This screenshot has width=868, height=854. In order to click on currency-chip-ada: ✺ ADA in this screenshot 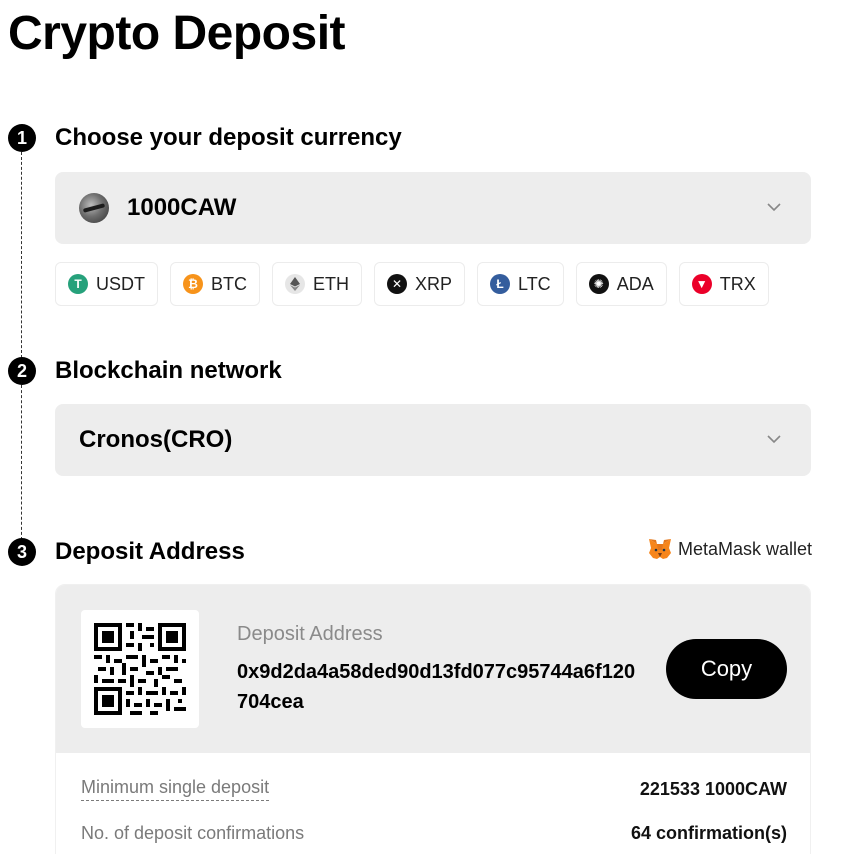, I will do `click(621, 284)`.